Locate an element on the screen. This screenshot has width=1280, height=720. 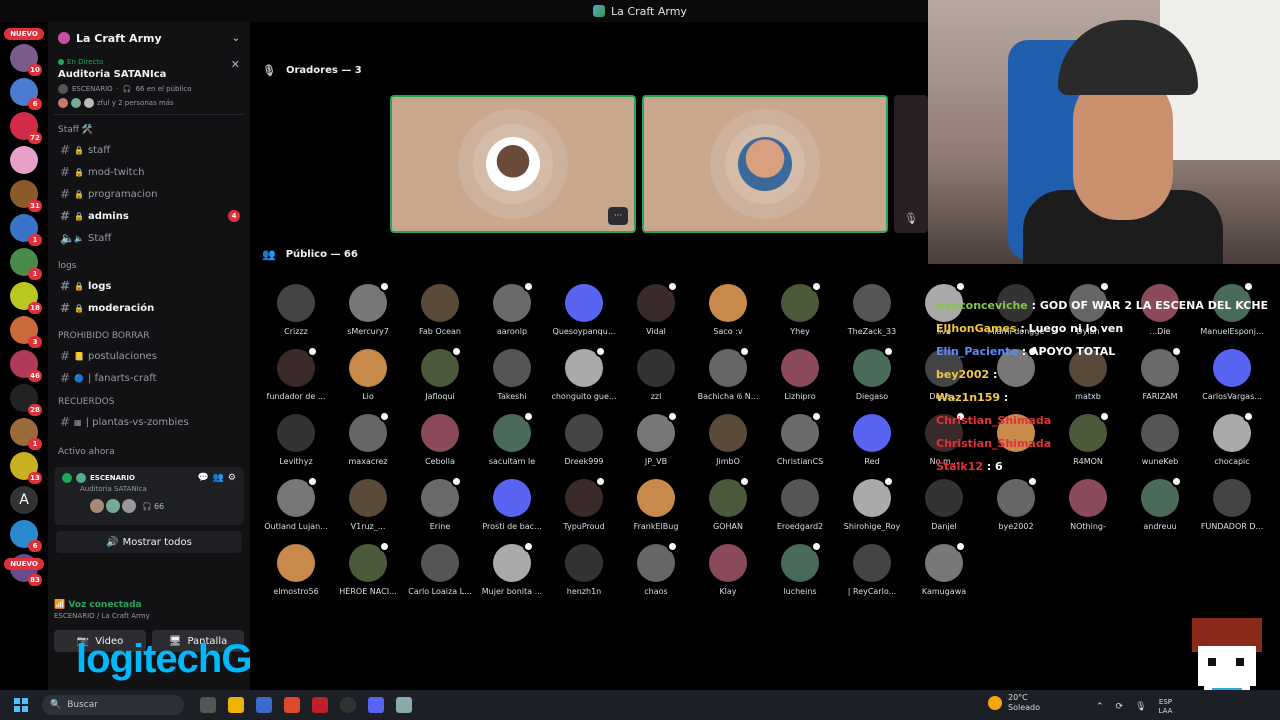
gear-icon: ⚙ is located at coordinates (232, 478).